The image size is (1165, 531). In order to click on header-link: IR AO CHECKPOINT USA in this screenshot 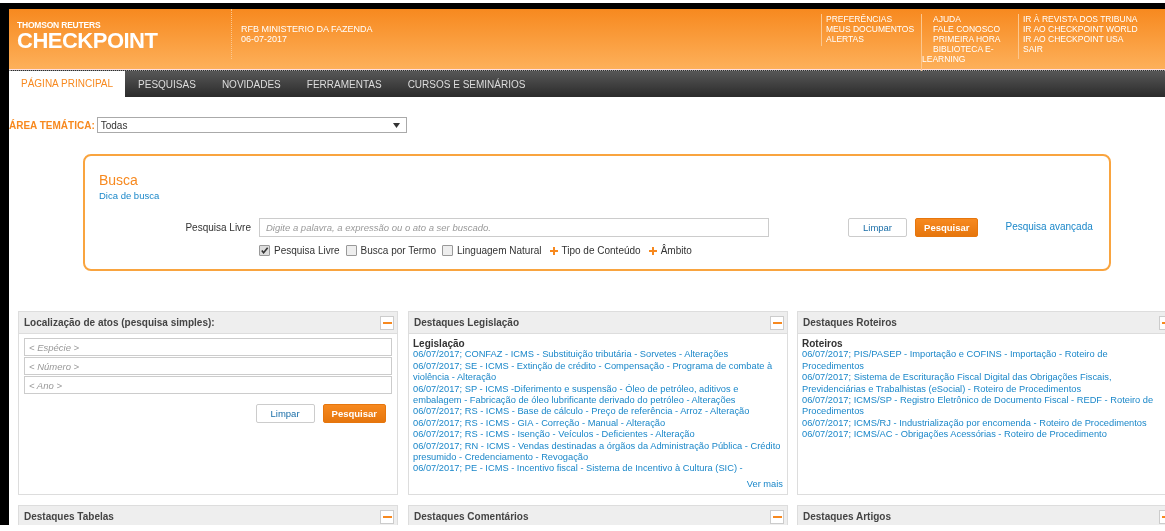, I will do `click(1082, 39)`.